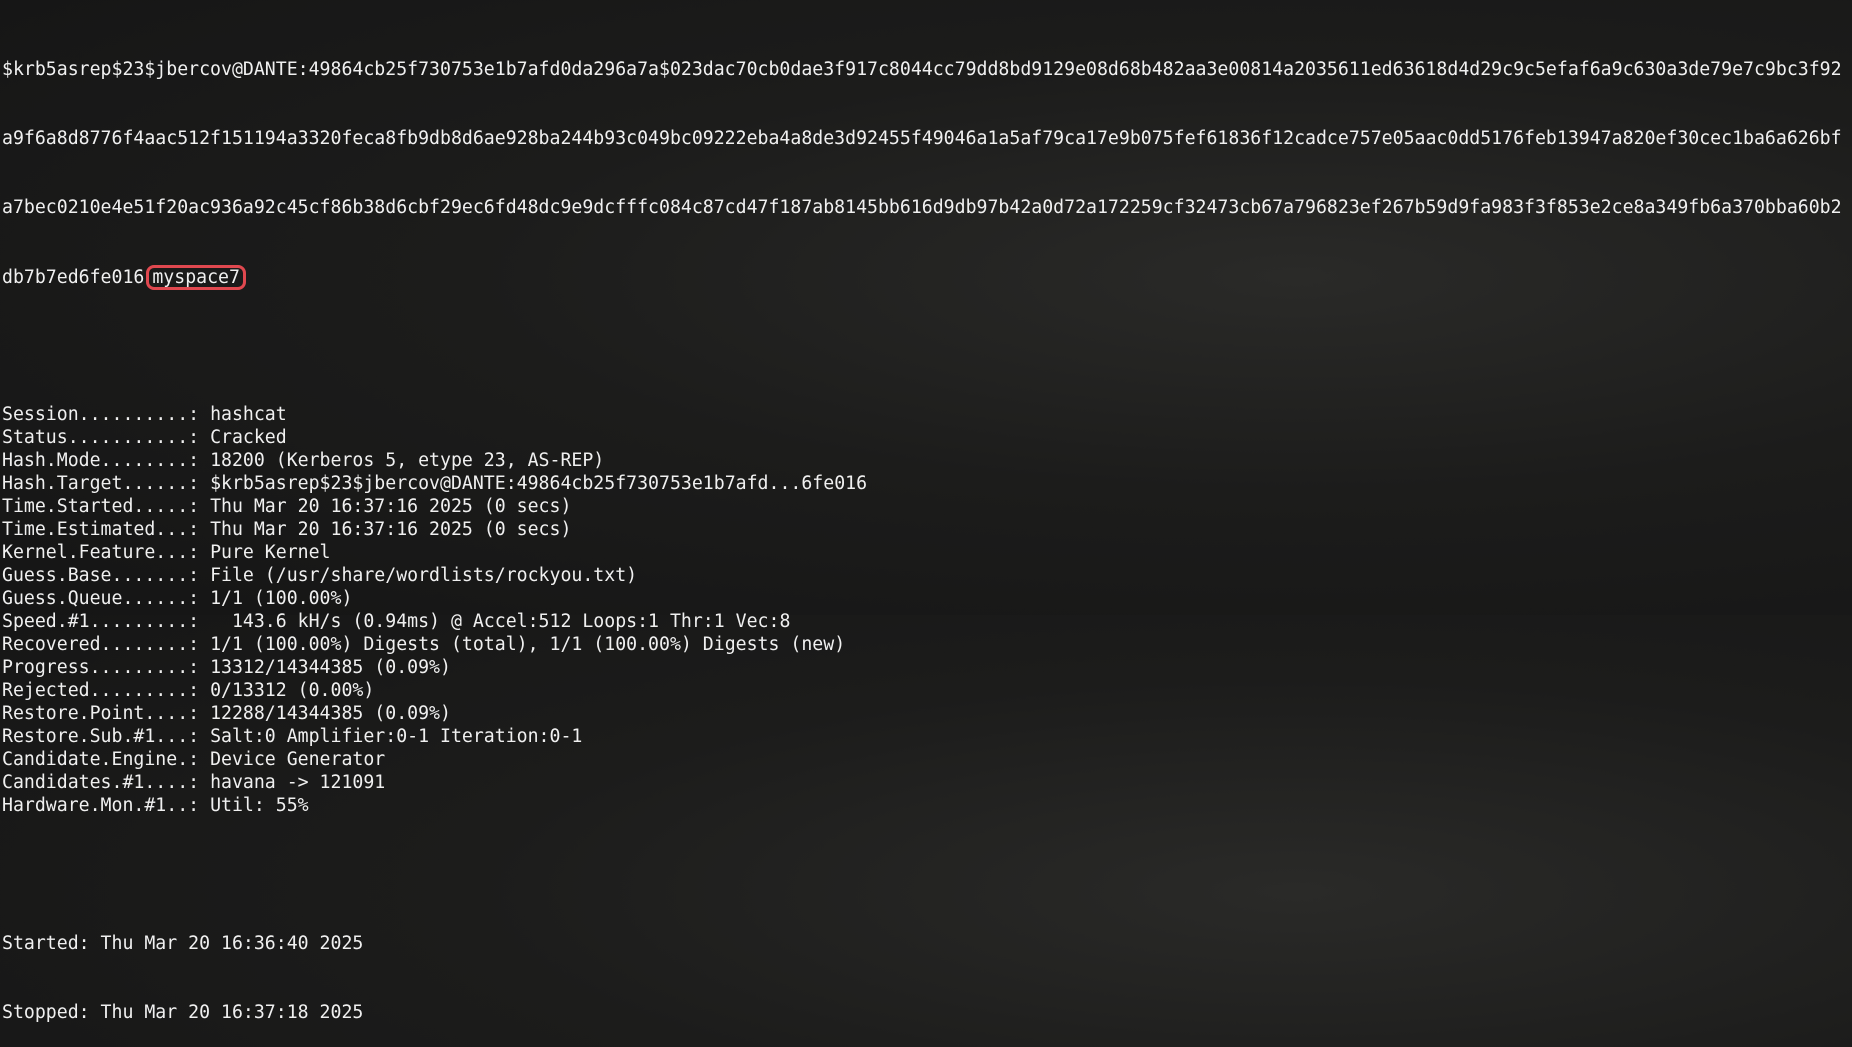 The height and width of the screenshot is (1047, 1852). What do you see at coordinates (101, 621) in the screenshot?
I see `status-label: Speed.#1.........:` at bounding box center [101, 621].